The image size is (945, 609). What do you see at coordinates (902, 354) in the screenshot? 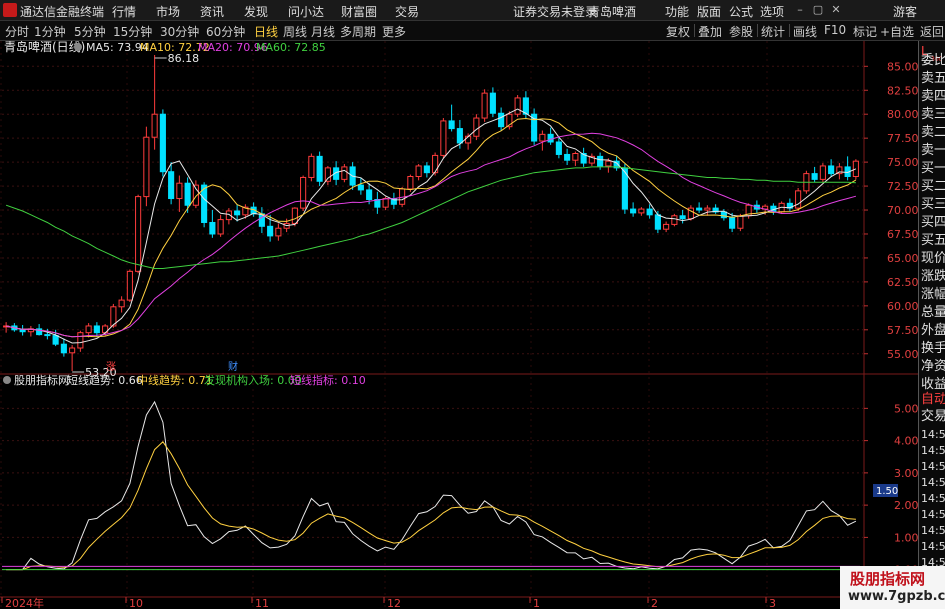
I see `price-tick-label: 55.00` at bounding box center [902, 354].